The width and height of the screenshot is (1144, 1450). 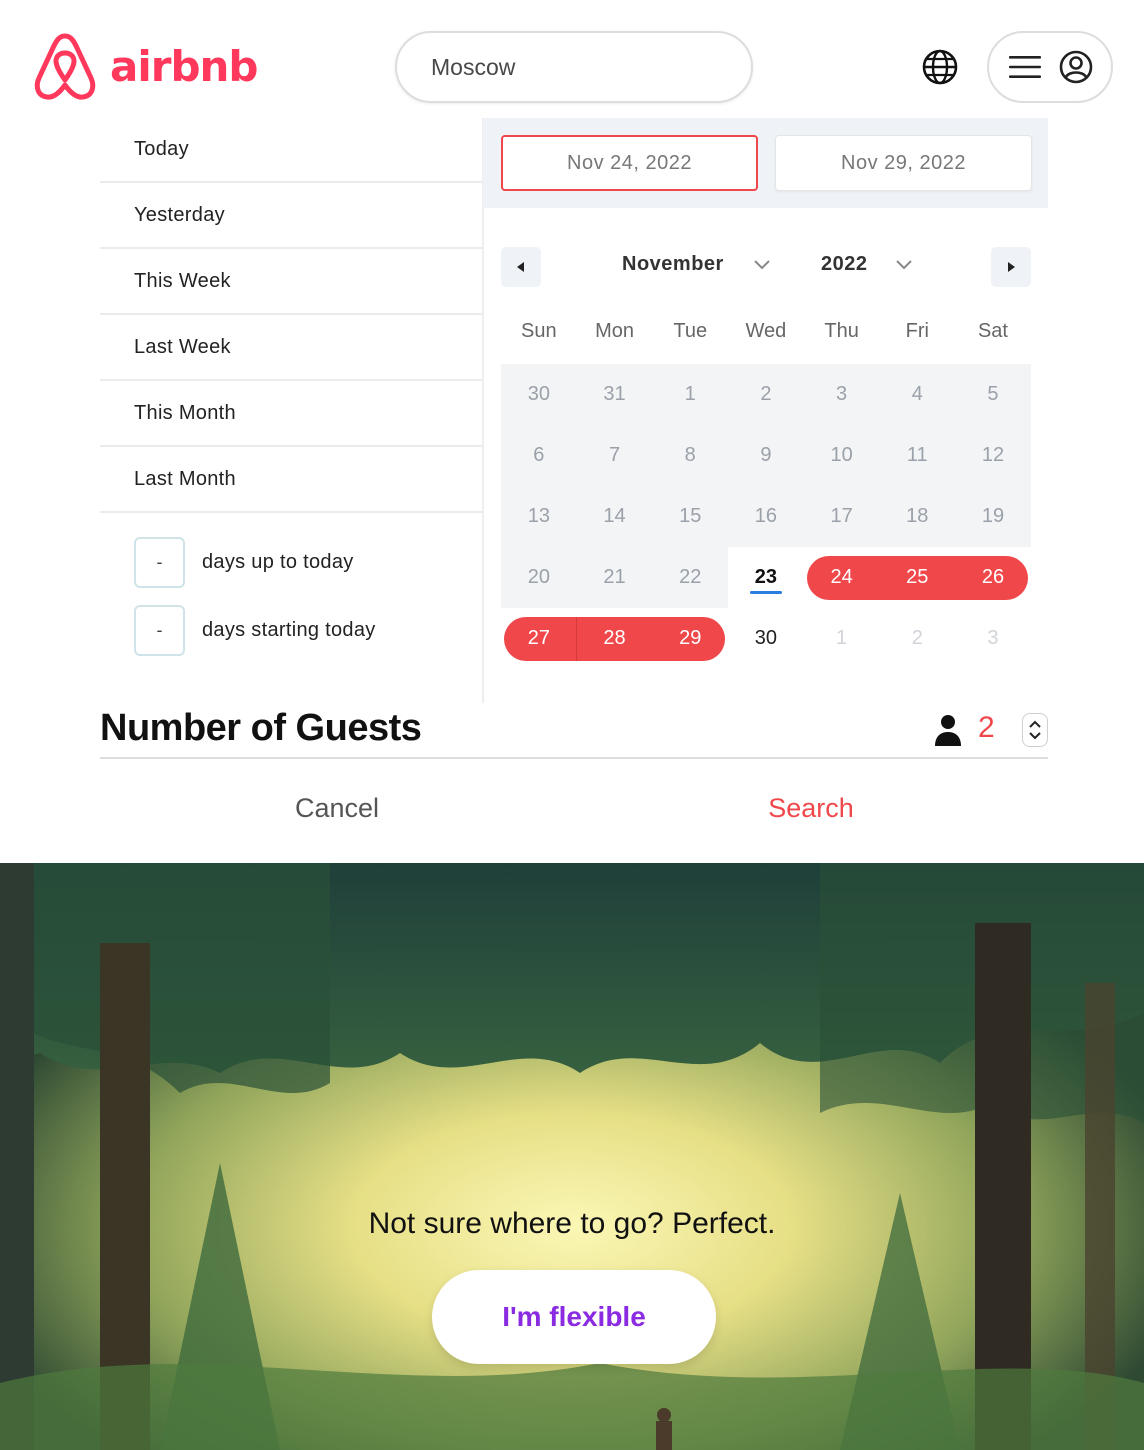 I want to click on calendar-day-selected: 28, so click(x=615, y=638).